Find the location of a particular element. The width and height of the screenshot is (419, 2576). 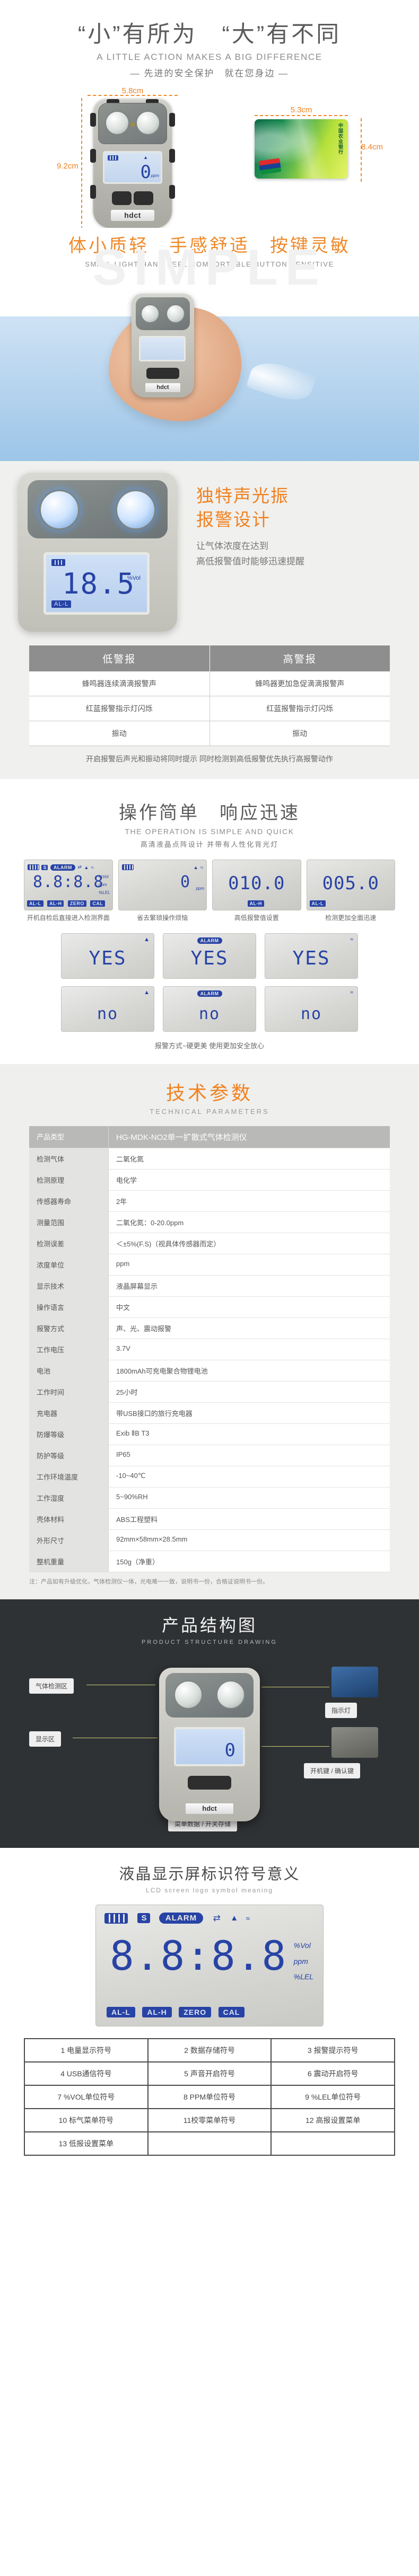

callout-display-area: 显示区 is located at coordinates (46, 1739).